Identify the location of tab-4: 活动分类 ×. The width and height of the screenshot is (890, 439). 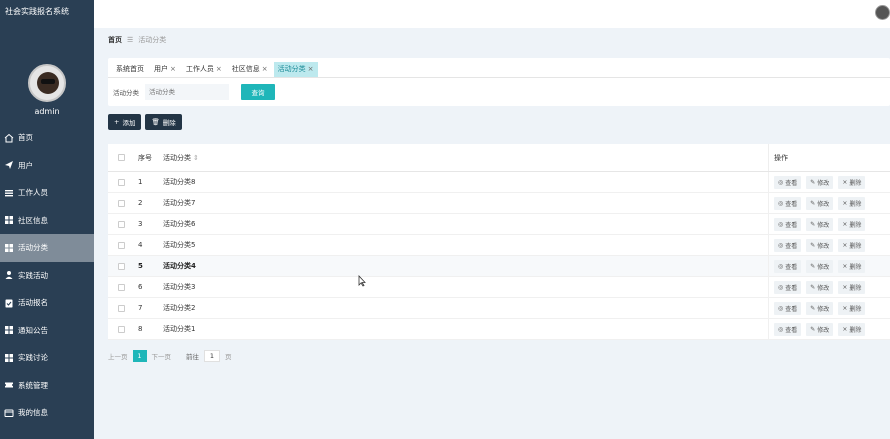
(295, 69).